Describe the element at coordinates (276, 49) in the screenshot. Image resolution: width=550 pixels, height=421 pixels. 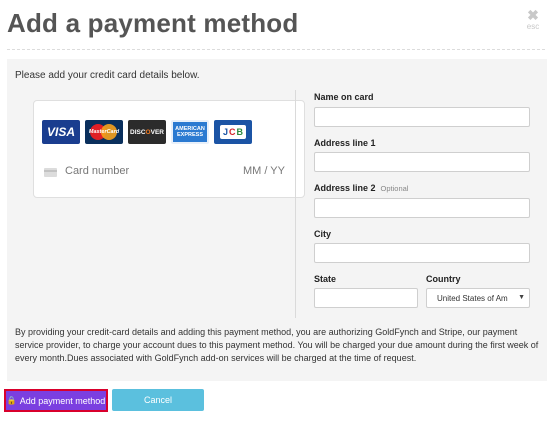
I see `title-divider` at that location.